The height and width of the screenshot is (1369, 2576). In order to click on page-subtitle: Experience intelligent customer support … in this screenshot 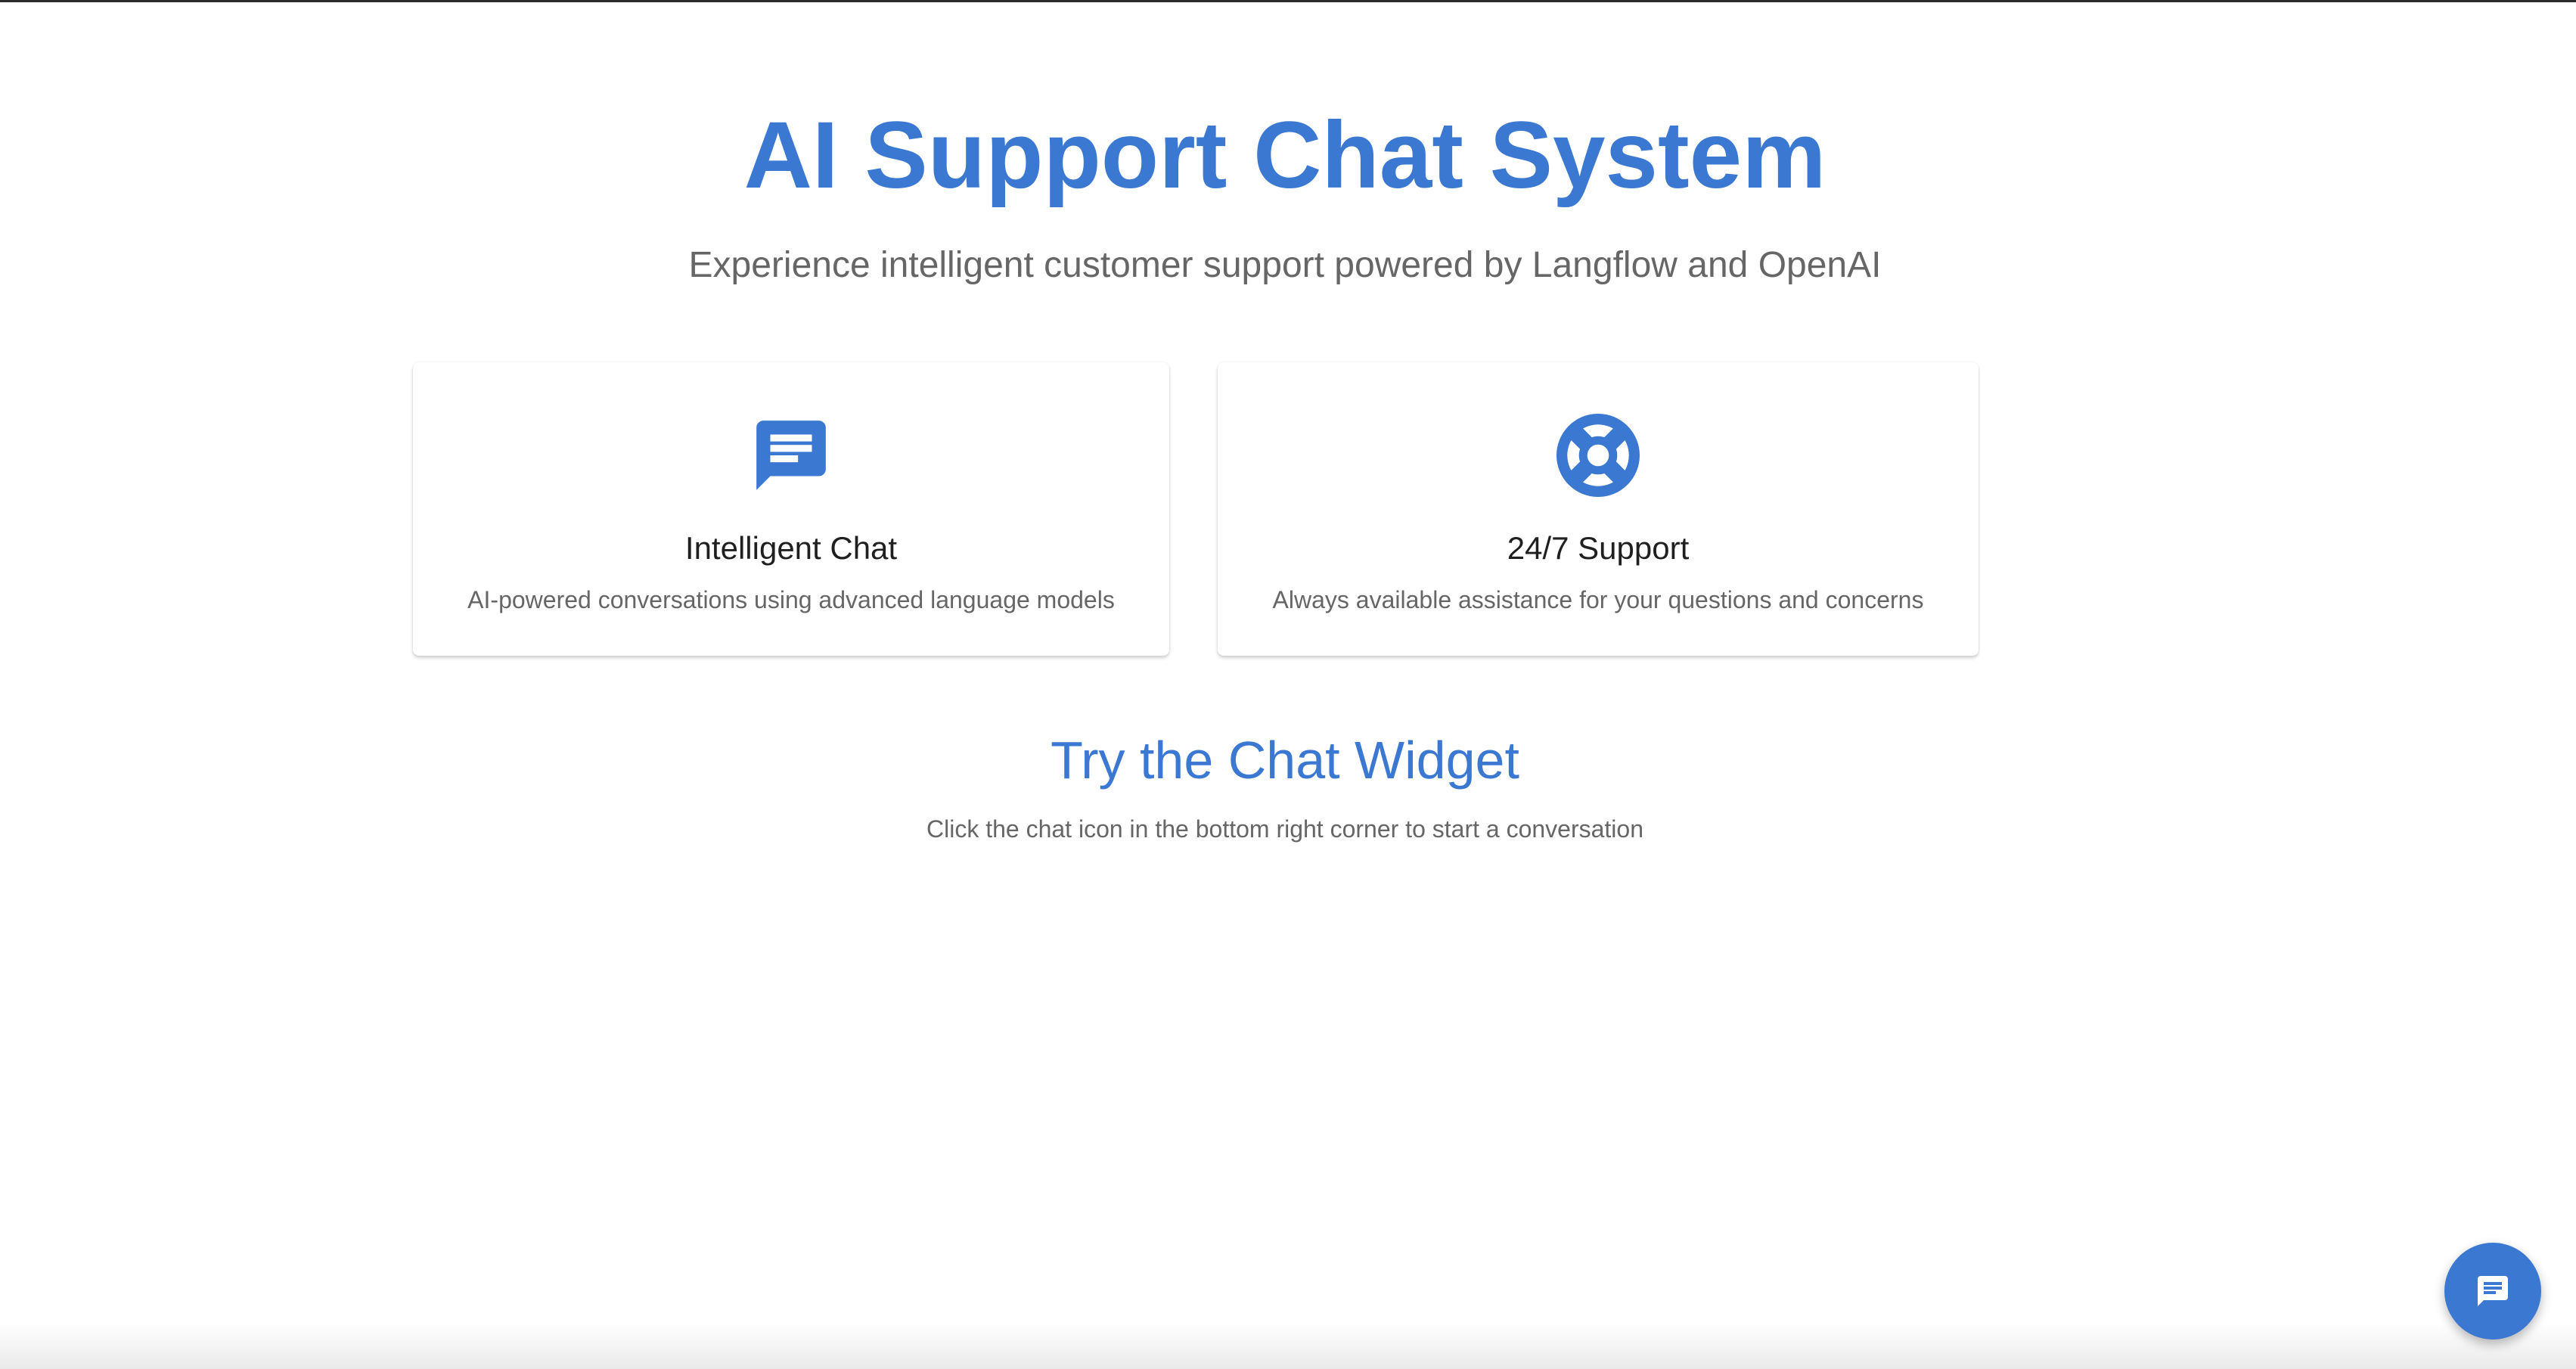, I will do `click(1285, 265)`.